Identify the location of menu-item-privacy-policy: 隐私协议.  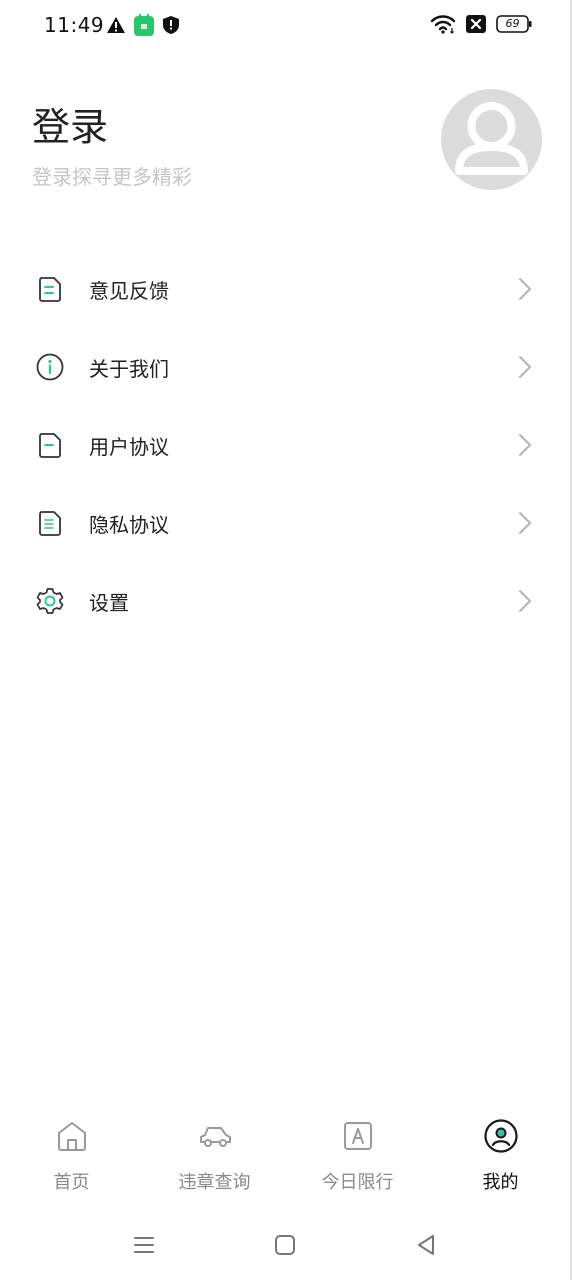
(286, 522).